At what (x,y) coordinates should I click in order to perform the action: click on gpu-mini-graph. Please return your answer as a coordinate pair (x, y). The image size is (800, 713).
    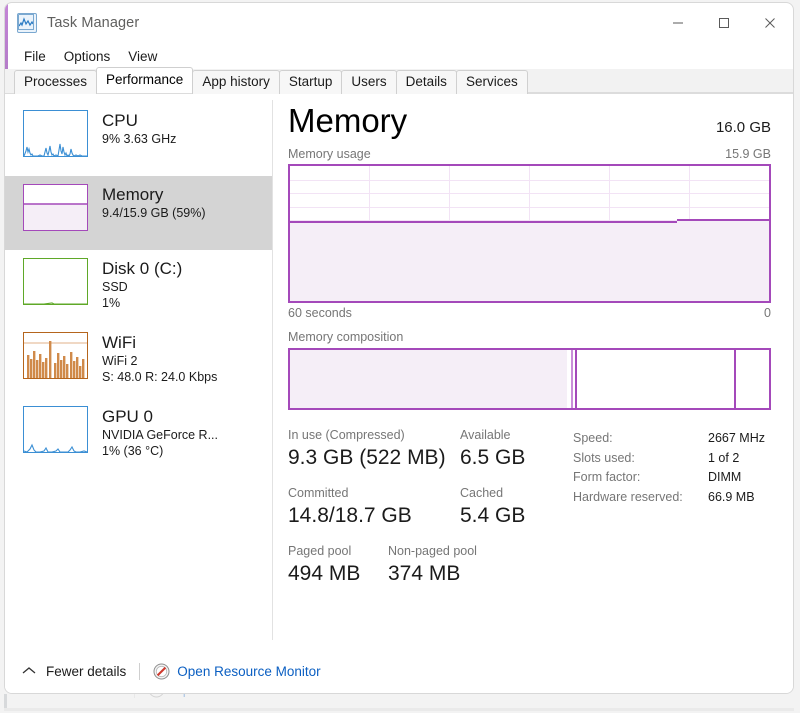
    Looking at the image, I should click on (55, 429).